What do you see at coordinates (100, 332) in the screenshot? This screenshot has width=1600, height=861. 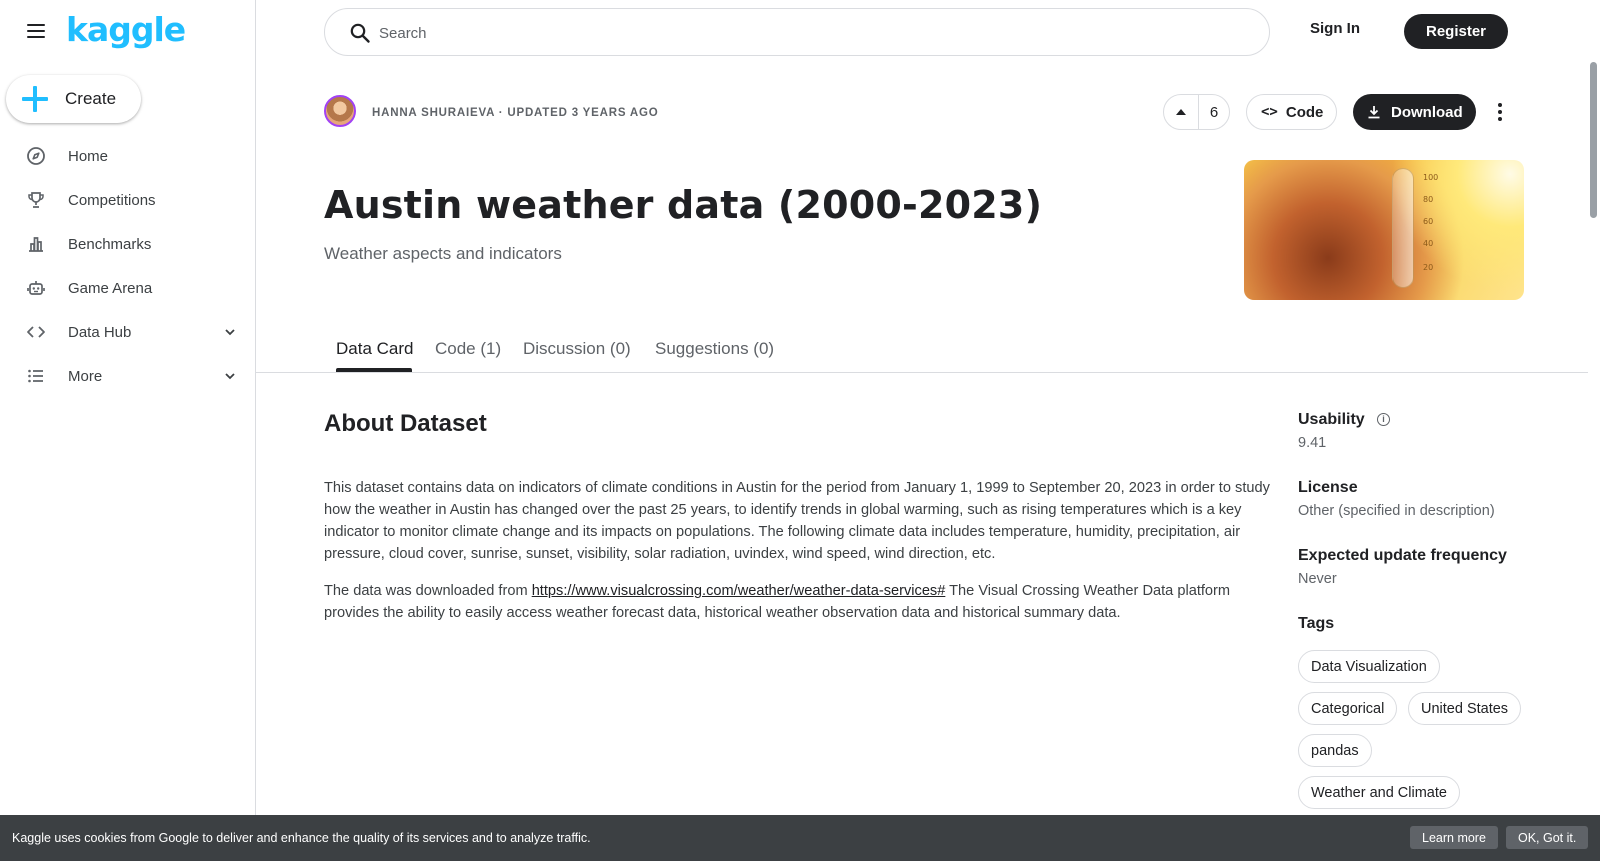 I see `sidebar-item-label: Data Hub` at bounding box center [100, 332].